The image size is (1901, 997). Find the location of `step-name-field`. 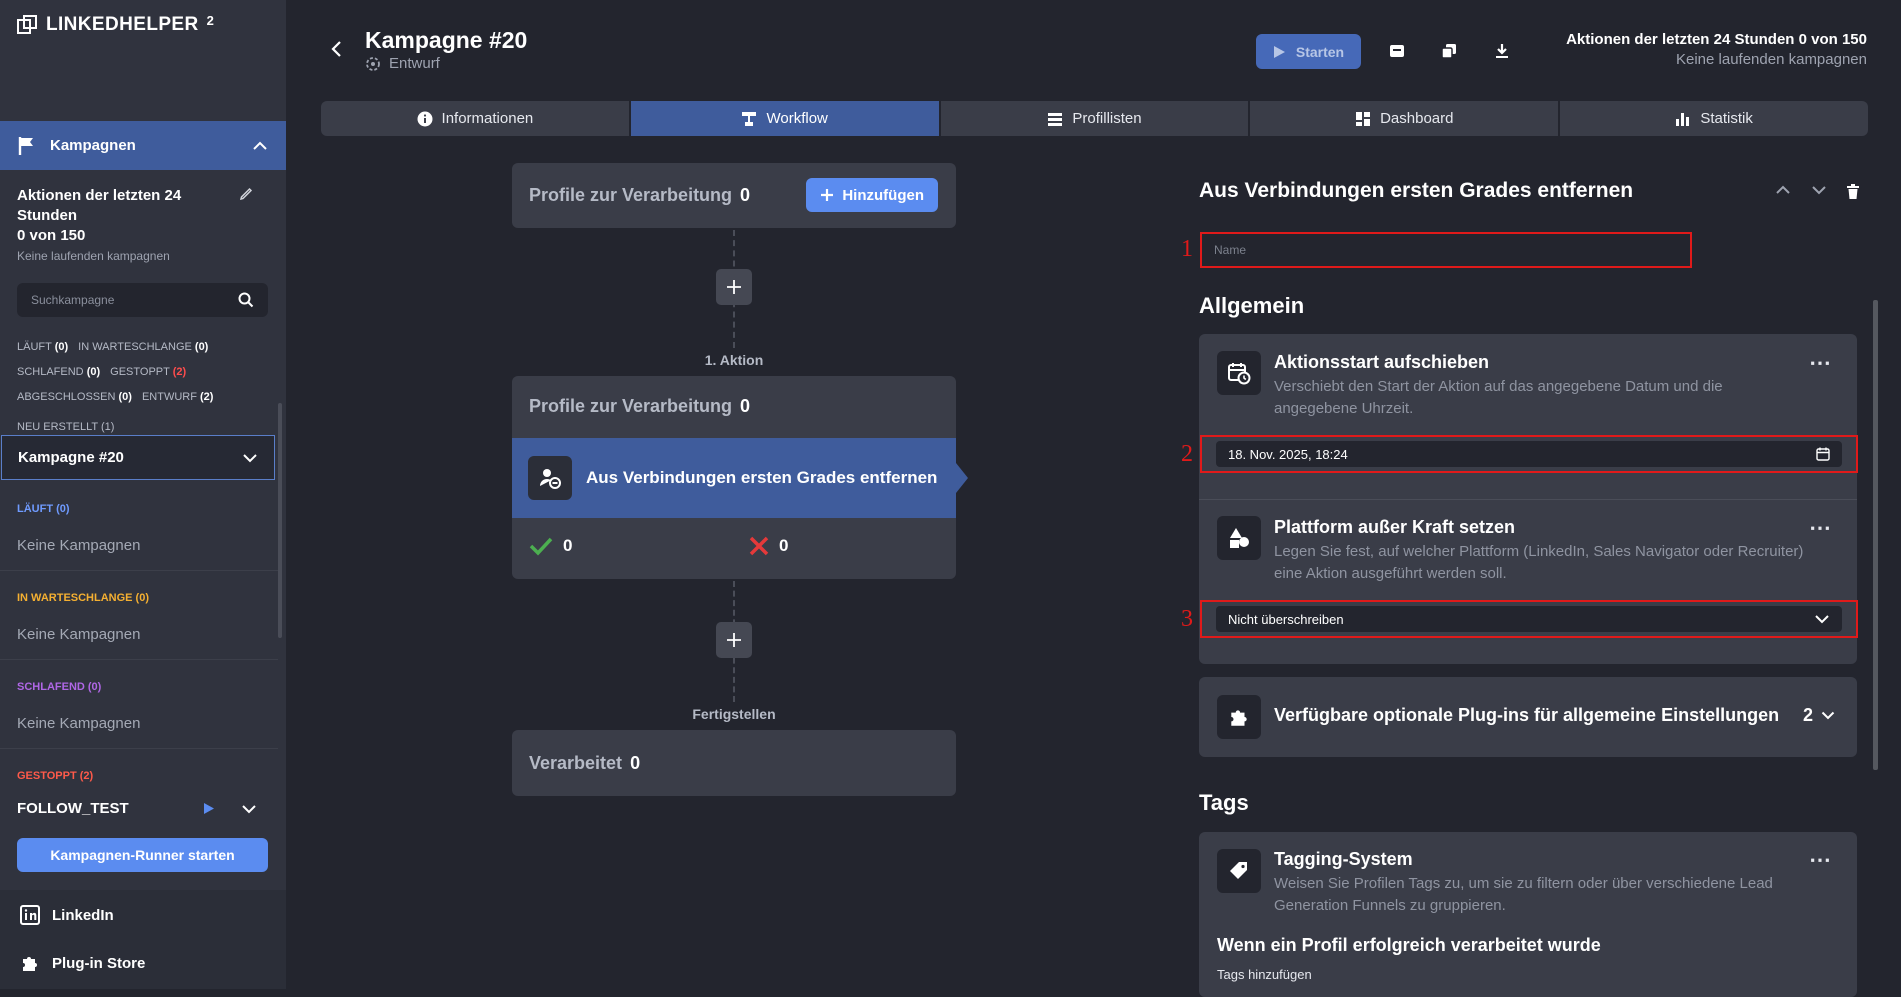

step-name-field is located at coordinates (1446, 250).